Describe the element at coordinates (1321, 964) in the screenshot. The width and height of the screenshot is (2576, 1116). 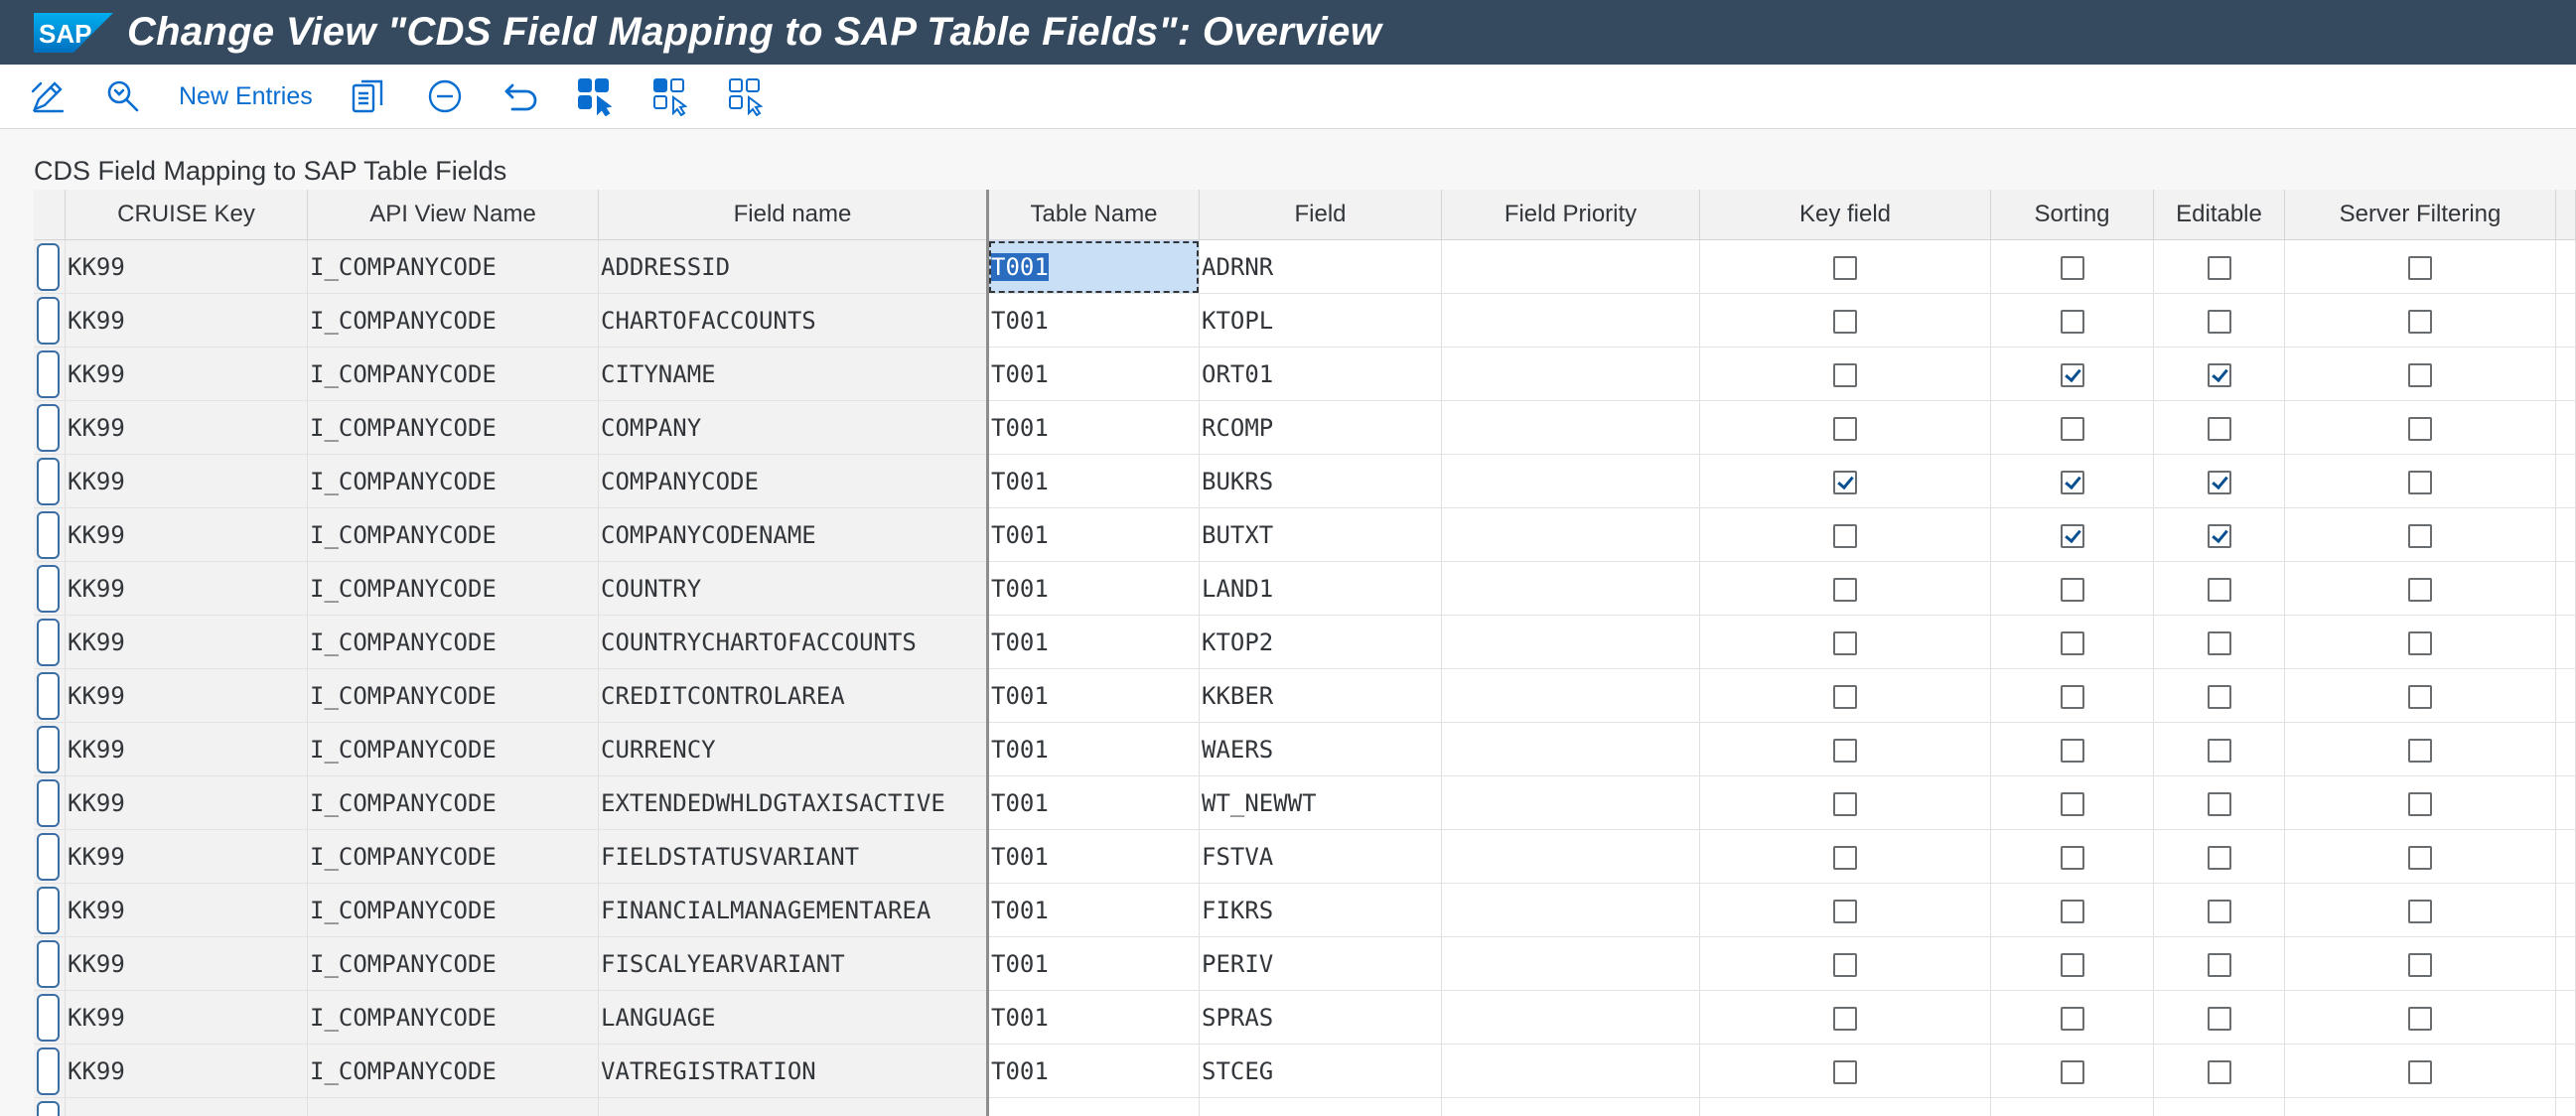
I see `field-cell: PERIV` at that location.